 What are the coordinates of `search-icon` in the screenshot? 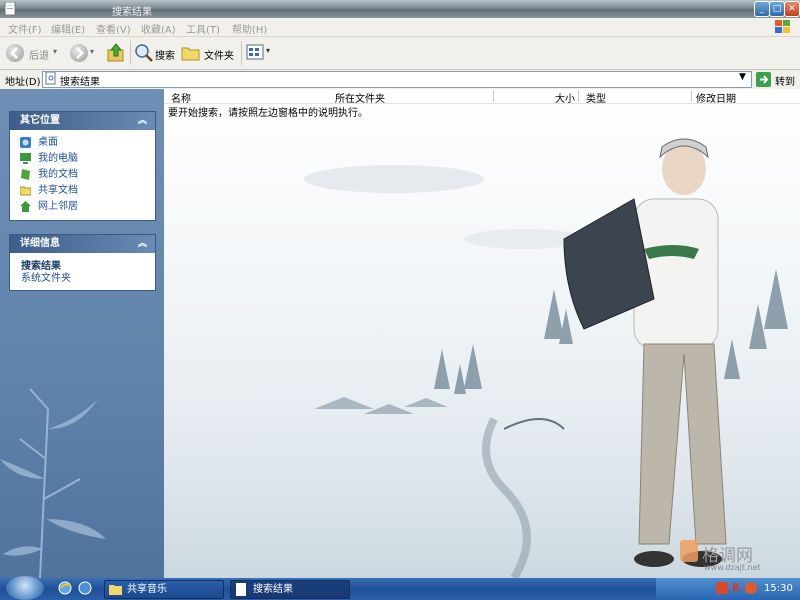 It's located at (144, 53).